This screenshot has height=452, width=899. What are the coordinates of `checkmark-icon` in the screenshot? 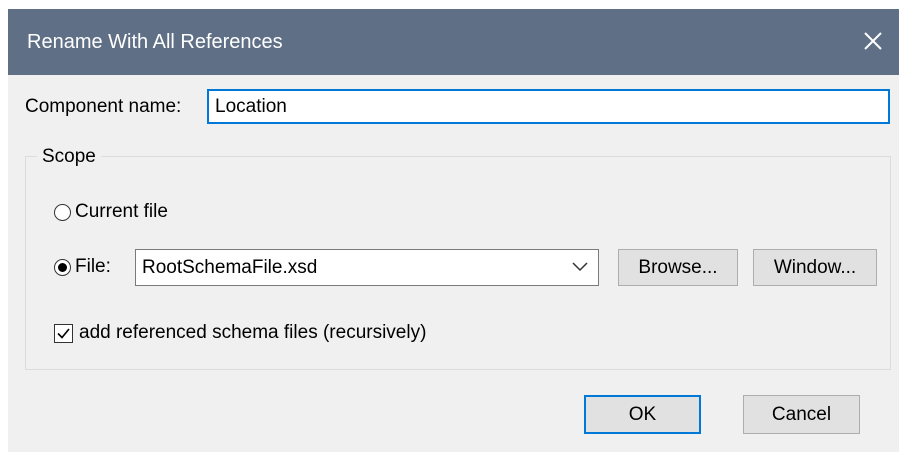 It's located at (63, 333).